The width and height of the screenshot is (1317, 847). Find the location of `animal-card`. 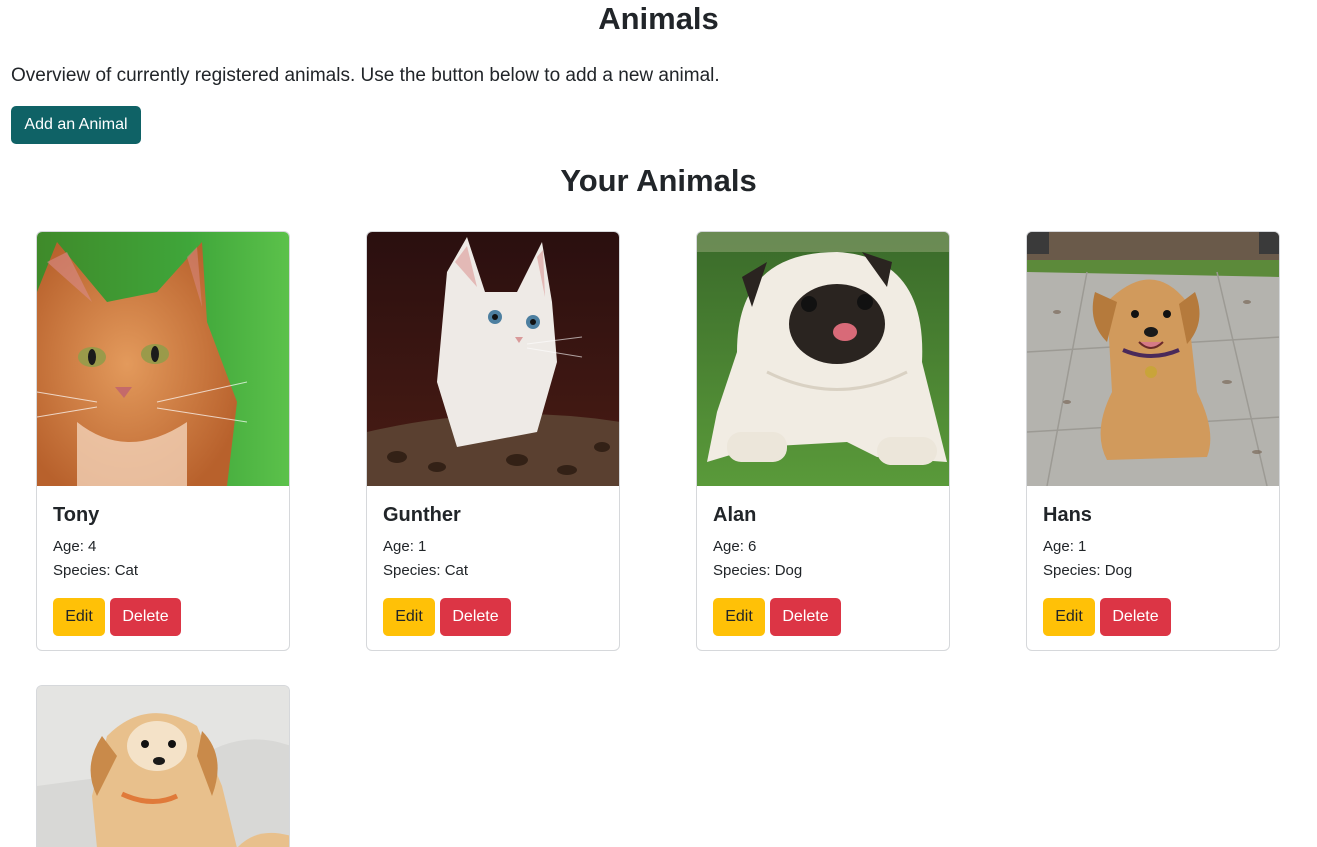

animal-card is located at coordinates (163, 766).